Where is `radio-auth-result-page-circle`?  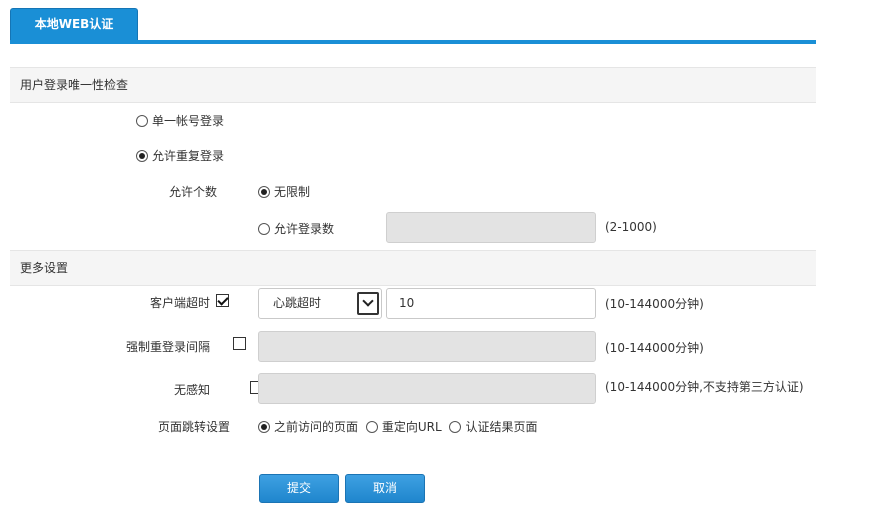
radio-auth-result-page-circle is located at coordinates (455, 427).